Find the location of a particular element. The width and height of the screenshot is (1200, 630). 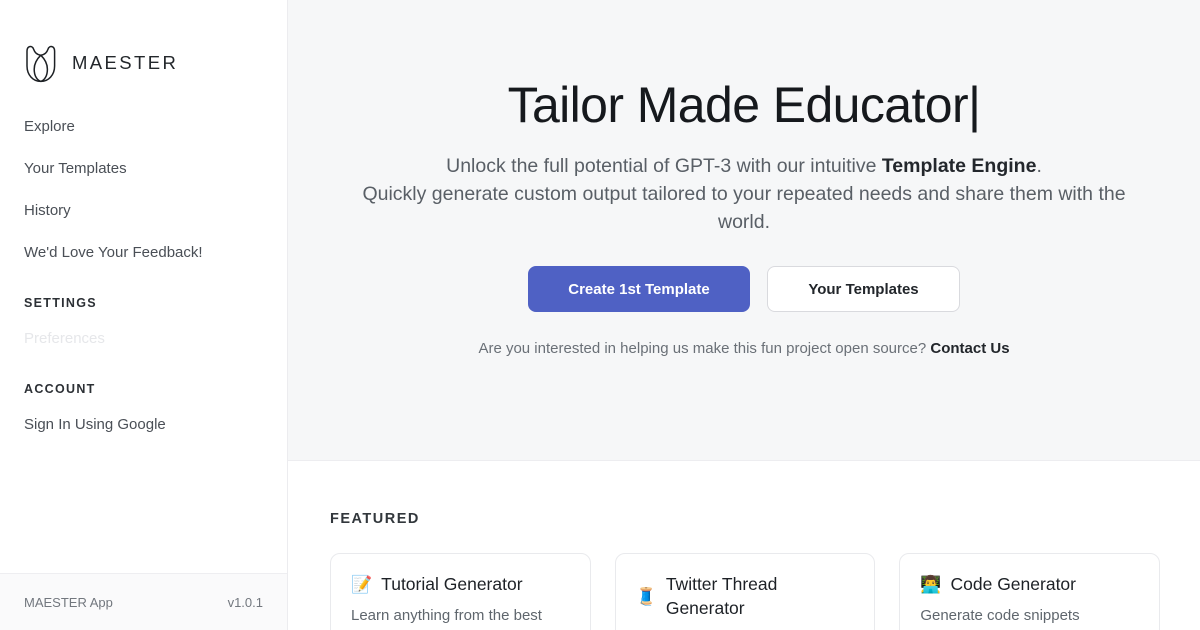

sidebar-item-preferences: Preferences is located at coordinates (64, 338).